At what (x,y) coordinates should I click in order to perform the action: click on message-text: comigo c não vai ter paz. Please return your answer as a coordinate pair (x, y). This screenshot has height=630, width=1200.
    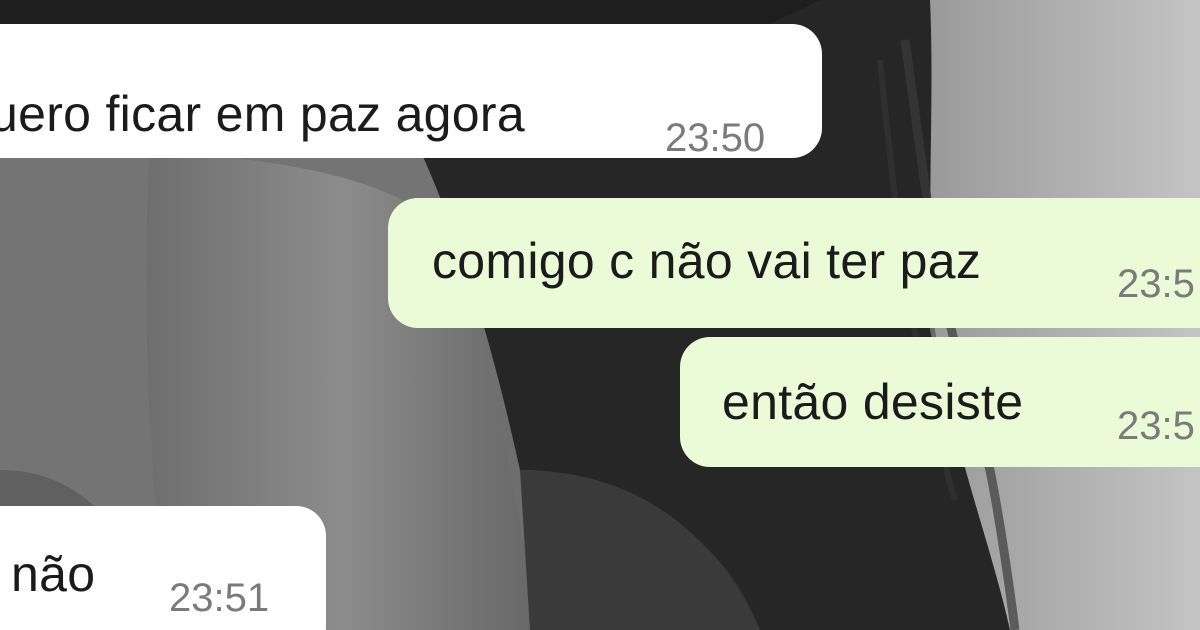
    Looking at the image, I should click on (707, 261).